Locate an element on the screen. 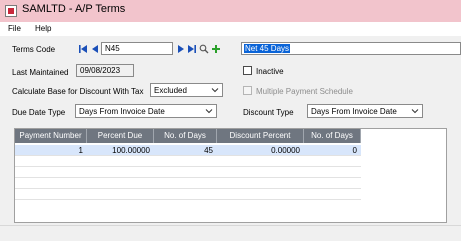  terms-code-label: Terms Code is located at coordinates (34, 49).